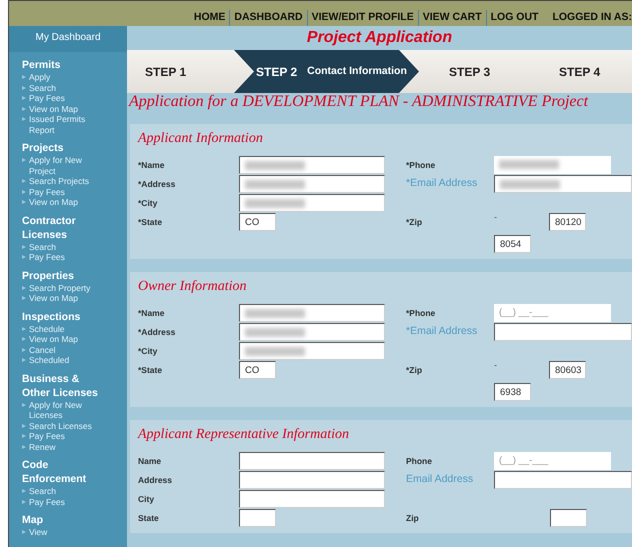  Describe the element at coordinates (421, 165) in the screenshot. I see `field-label: *Phone` at that location.